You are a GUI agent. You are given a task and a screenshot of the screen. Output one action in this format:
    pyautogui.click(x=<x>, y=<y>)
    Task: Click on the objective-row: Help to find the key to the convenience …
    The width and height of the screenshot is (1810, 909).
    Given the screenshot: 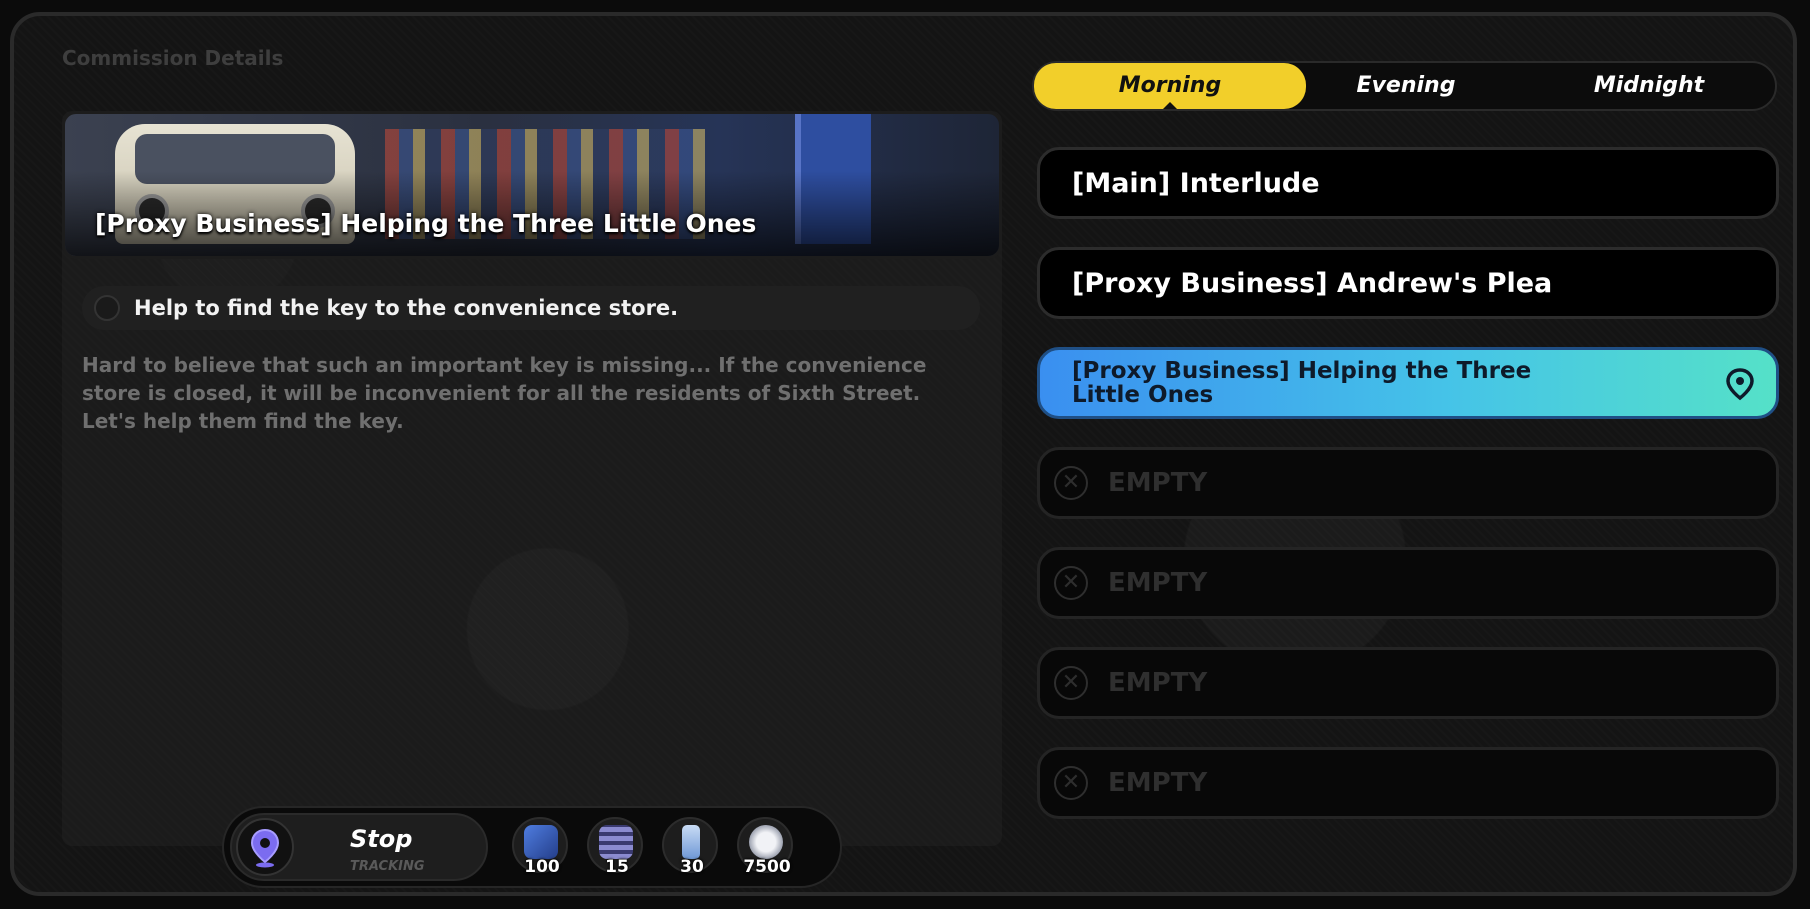 What is the action you would take?
    pyautogui.click(x=531, y=308)
    